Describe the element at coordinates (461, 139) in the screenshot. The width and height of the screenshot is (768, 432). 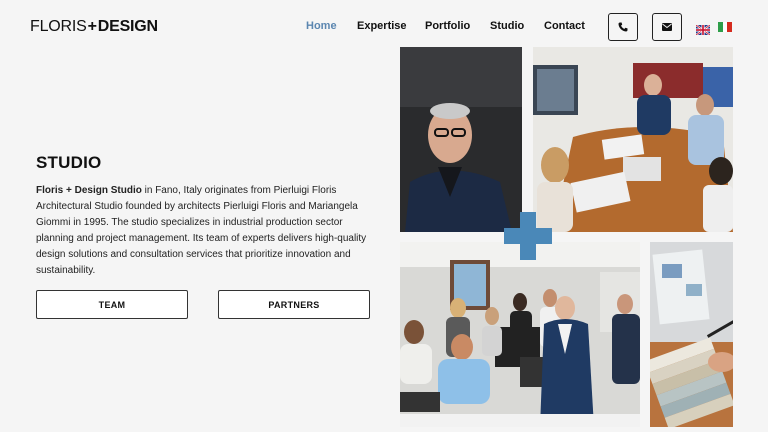
I see `portrait-photo` at that location.